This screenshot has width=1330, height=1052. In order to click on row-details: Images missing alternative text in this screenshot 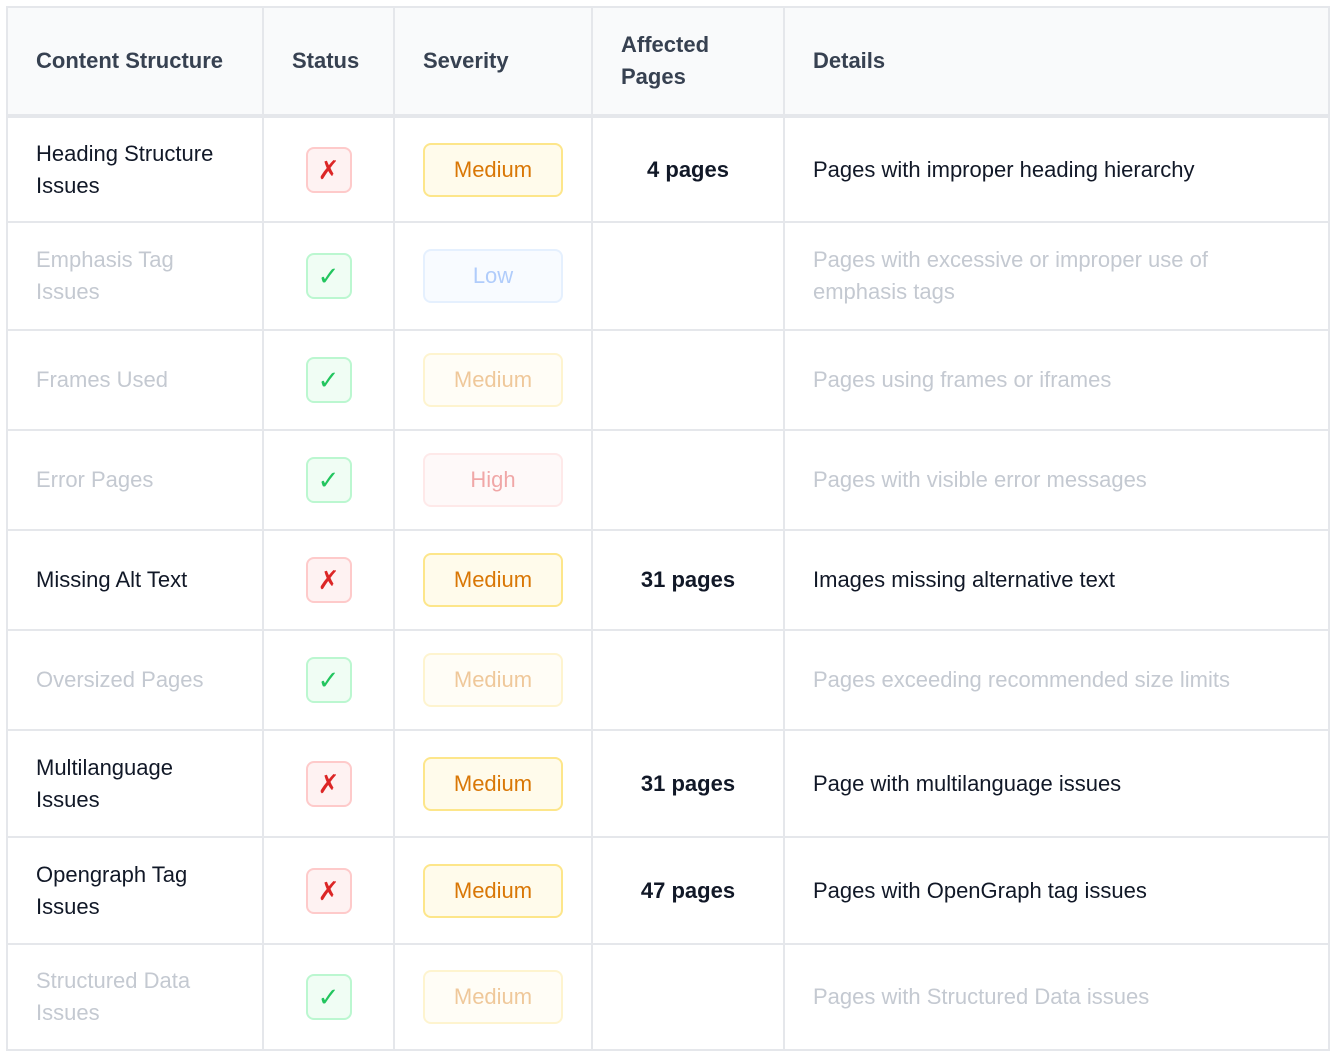, I will do `click(1056, 580)`.